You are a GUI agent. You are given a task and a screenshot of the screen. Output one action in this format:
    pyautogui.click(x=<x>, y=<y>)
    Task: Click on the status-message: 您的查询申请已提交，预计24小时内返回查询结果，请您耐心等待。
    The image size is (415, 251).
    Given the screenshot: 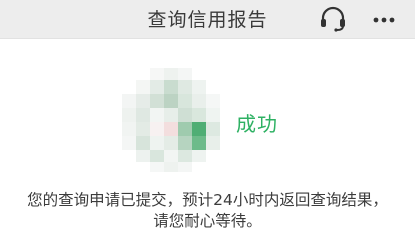 What is the action you would take?
    pyautogui.click(x=207, y=210)
    